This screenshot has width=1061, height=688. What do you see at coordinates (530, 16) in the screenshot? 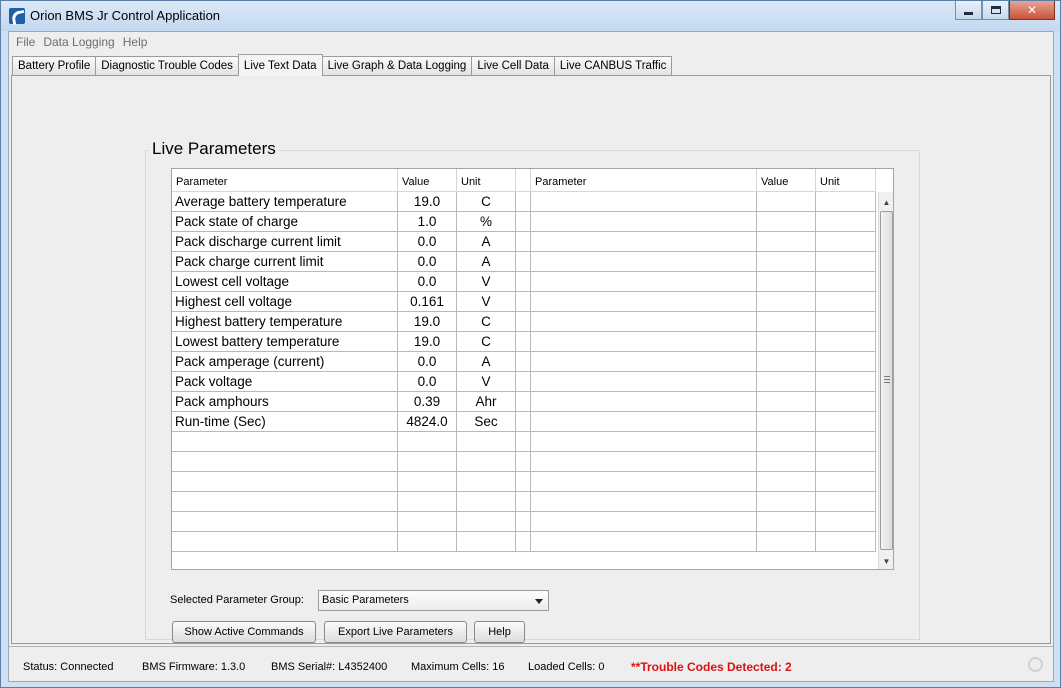
I see `title-bar: Orion BMS Jr Control Application ✕` at bounding box center [530, 16].